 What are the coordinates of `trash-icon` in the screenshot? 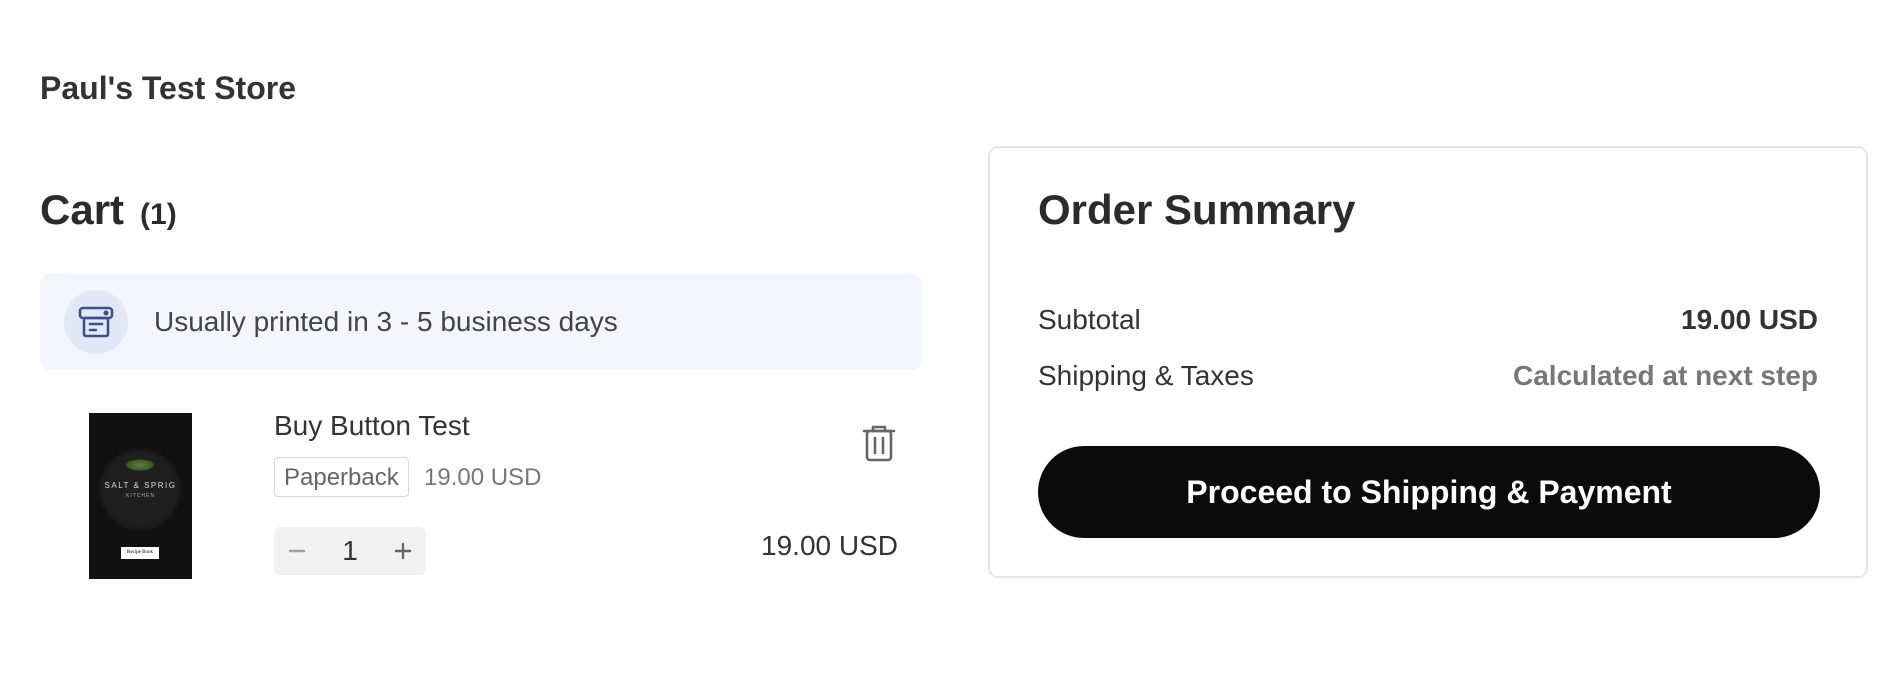 It's located at (879, 443).